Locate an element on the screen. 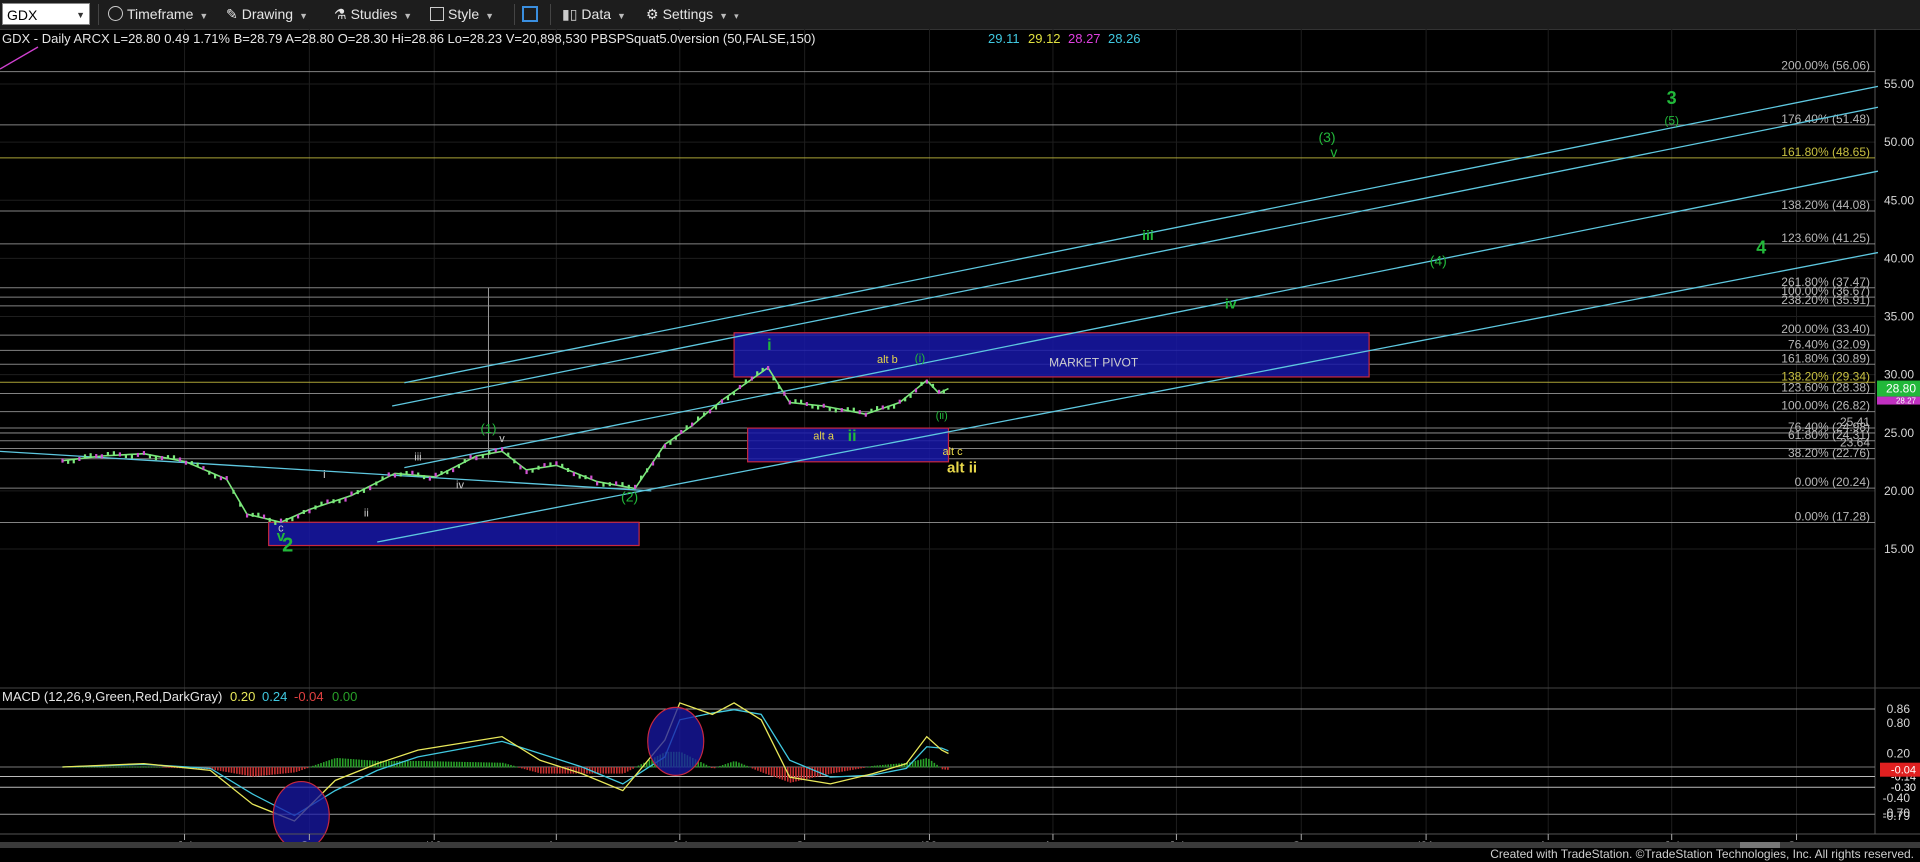 The width and height of the screenshot is (1920, 862). wave-label: iv is located at coordinates (460, 486).